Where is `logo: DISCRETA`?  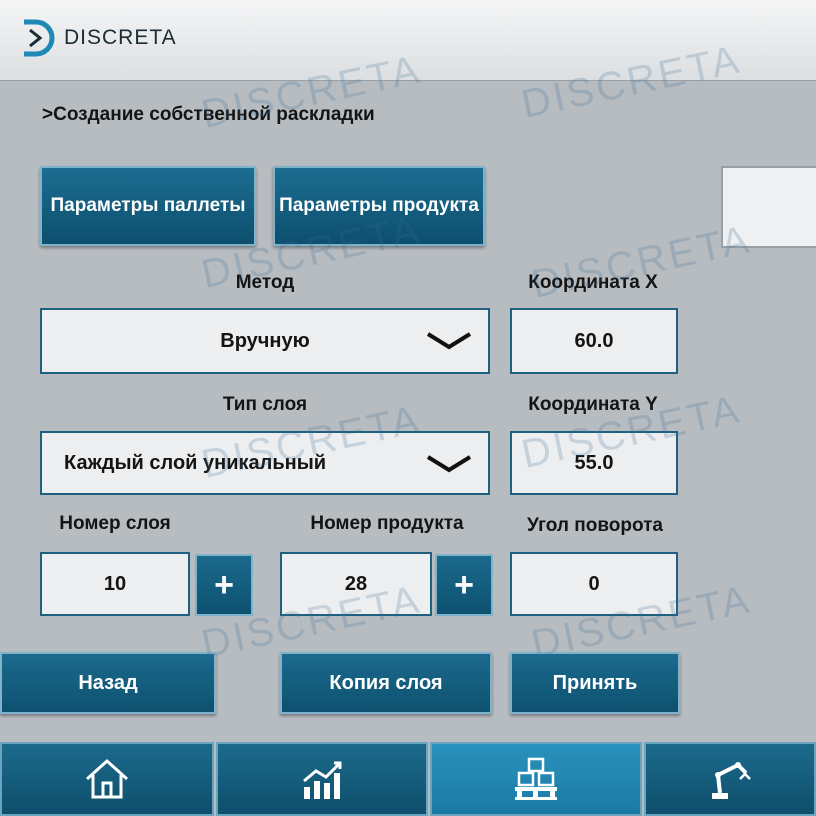 logo: DISCRETA is located at coordinates (95, 38).